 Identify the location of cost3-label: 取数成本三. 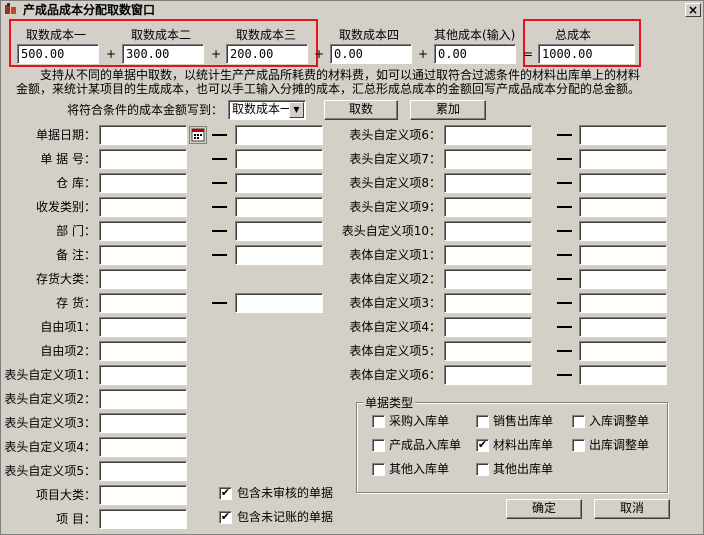
(266, 35).